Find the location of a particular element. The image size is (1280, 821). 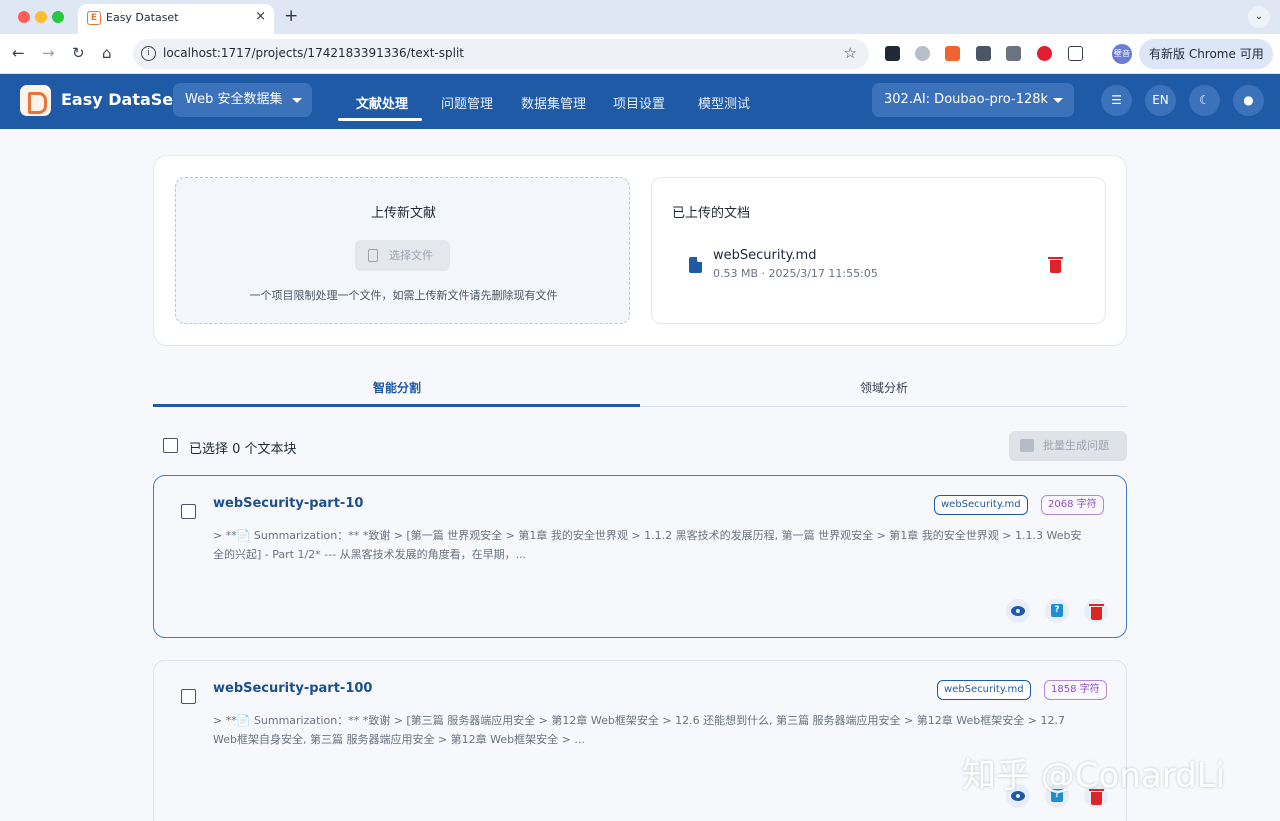

model-name: 302.AI: Doubao-pro-128k is located at coordinates (966, 99).